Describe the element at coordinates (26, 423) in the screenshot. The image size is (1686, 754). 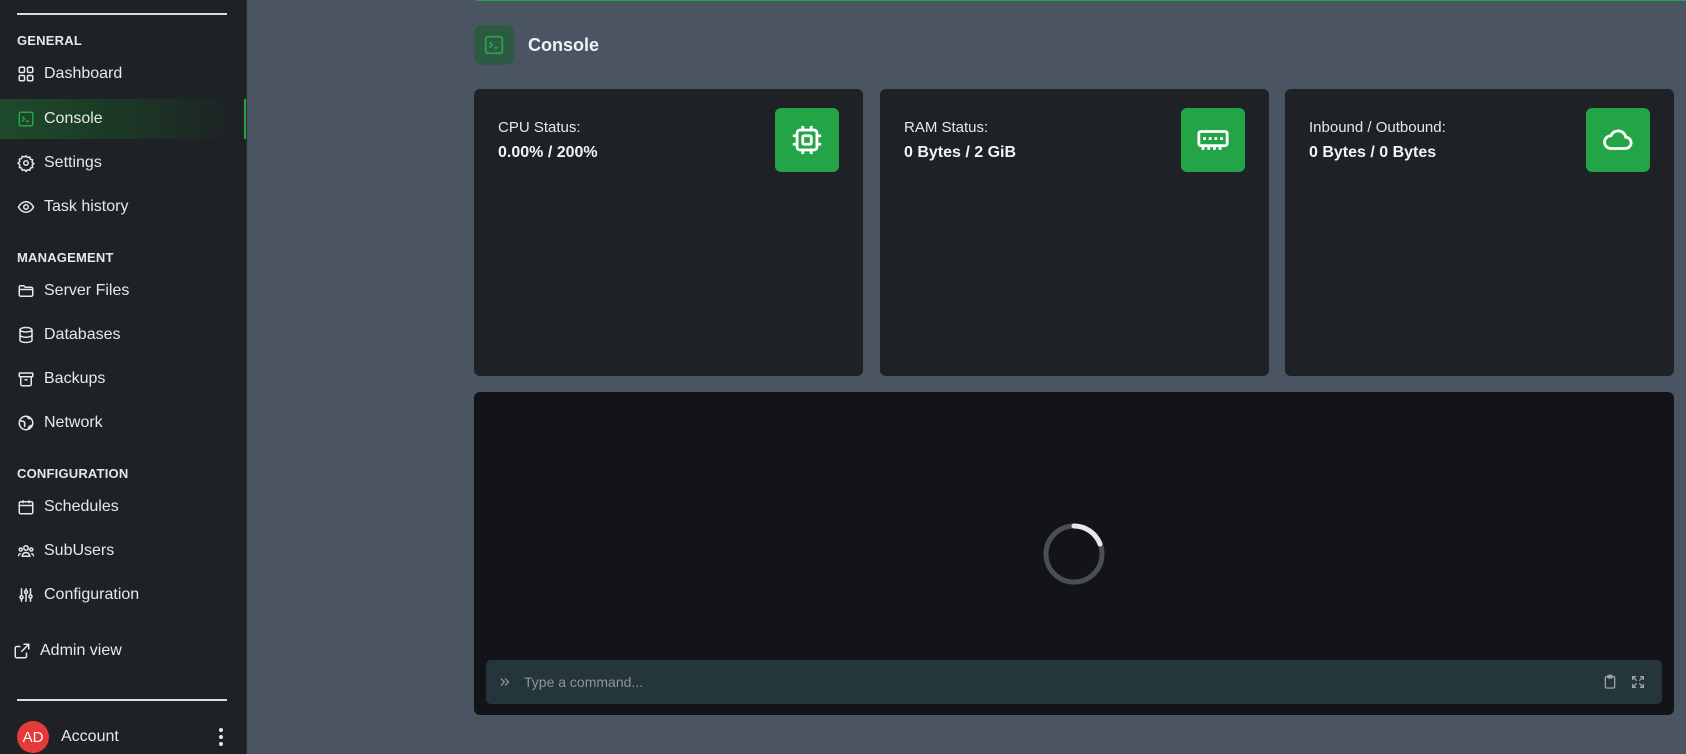
I see `globe-icon` at that location.